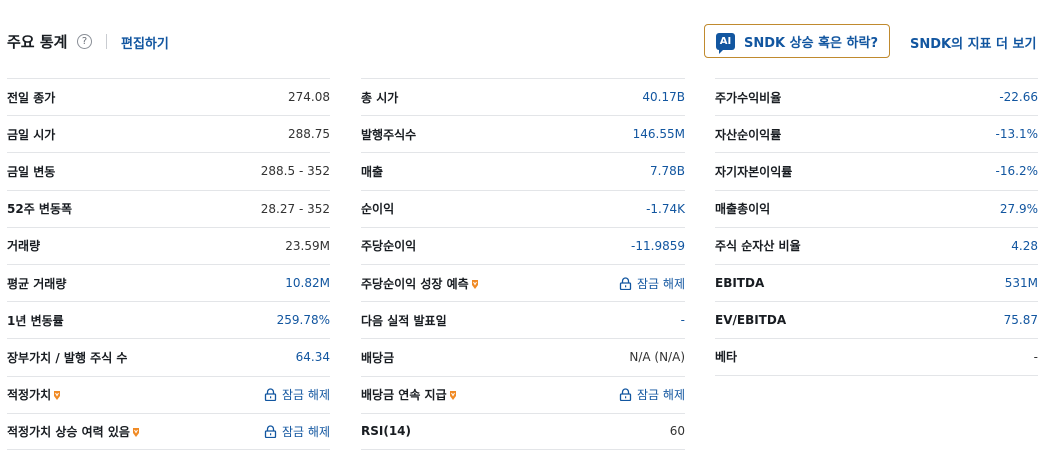 The height and width of the screenshot is (473, 1063). Describe the element at coordinates (523, 394) in the screenshot. I see `stat-row: 배당금 연속 지급 잠금 해제` at that location.